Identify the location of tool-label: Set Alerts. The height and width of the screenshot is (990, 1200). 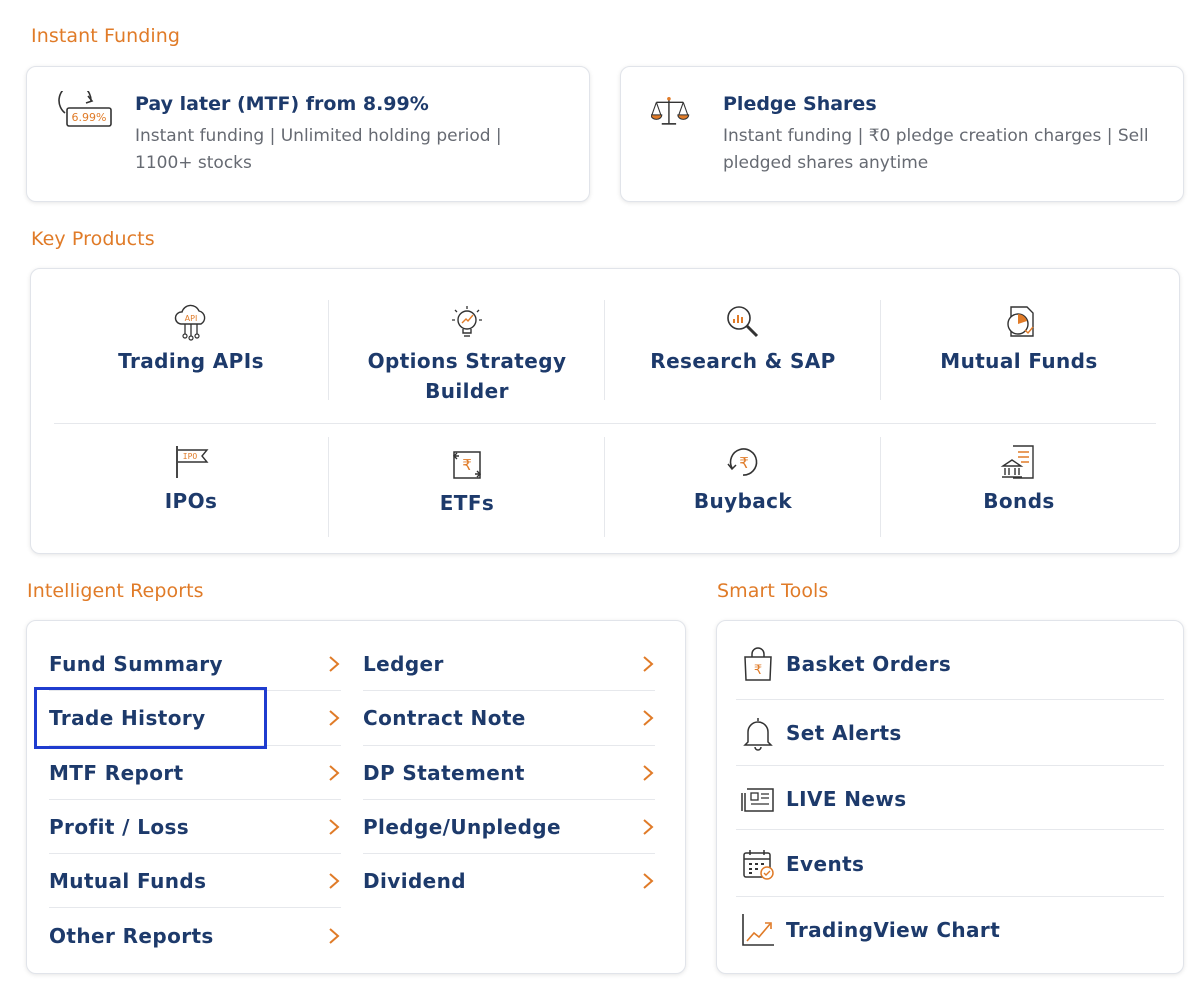
(844, 733).